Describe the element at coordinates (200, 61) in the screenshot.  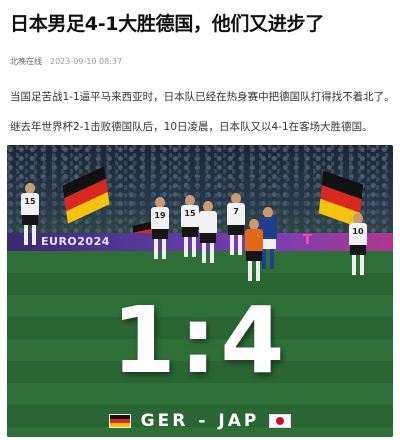
I see `article-meta: 北晚在线 2023-09-10 08:37` at that location.